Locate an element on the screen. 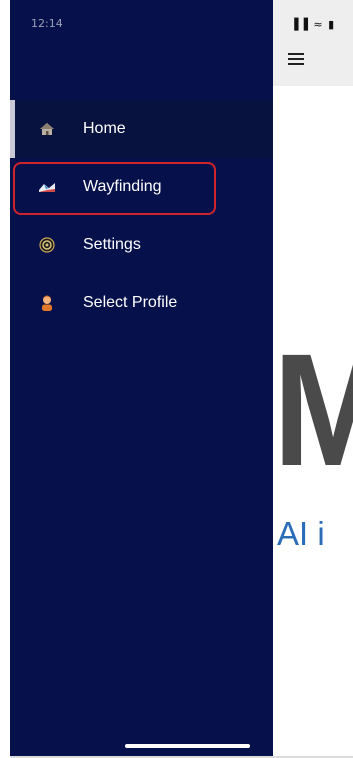 The height and width of the screenshot is (758, 353). menu-item-wayfinding: Wayfinding is located at coordinates (141, 187).